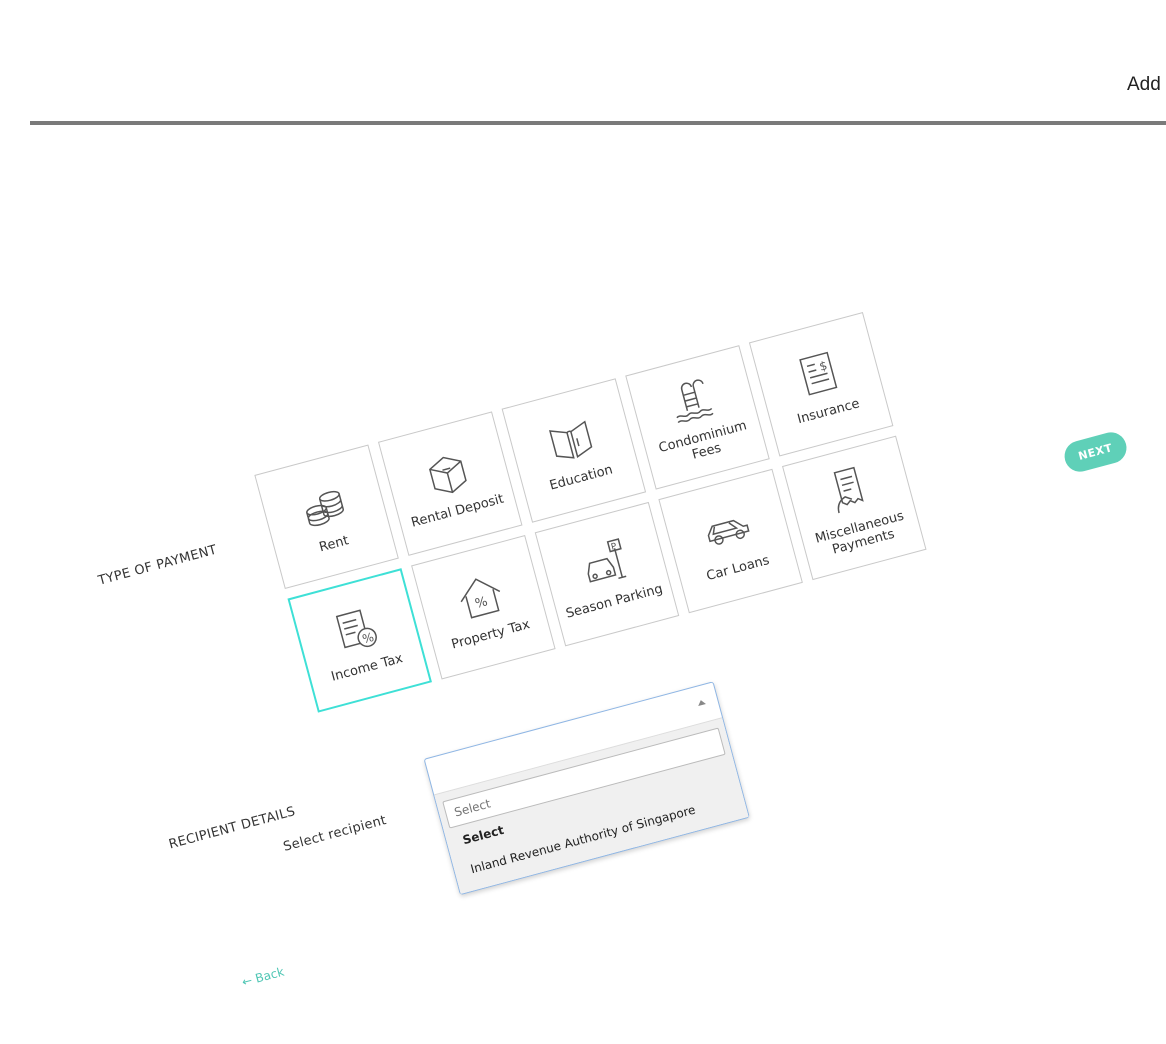 This screenshot has width=1166, height=1044. What do you see at coordinates (614, 546) in the screenshot?
I see `svg-text: P` at bounding box center [614, 546].